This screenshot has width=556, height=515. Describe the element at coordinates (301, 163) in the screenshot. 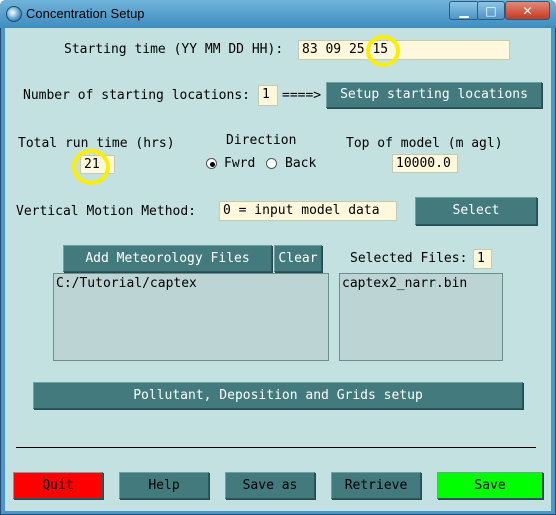

I see `radio-back-label: Back` at that location.